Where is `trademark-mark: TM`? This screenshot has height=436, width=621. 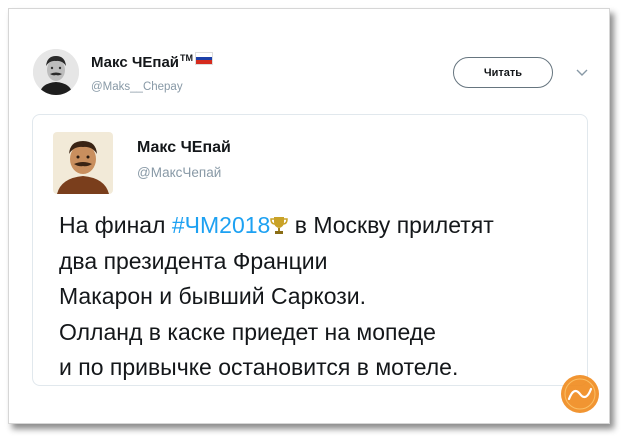 trademark-mark: TM is located at coordinates (187, 57).